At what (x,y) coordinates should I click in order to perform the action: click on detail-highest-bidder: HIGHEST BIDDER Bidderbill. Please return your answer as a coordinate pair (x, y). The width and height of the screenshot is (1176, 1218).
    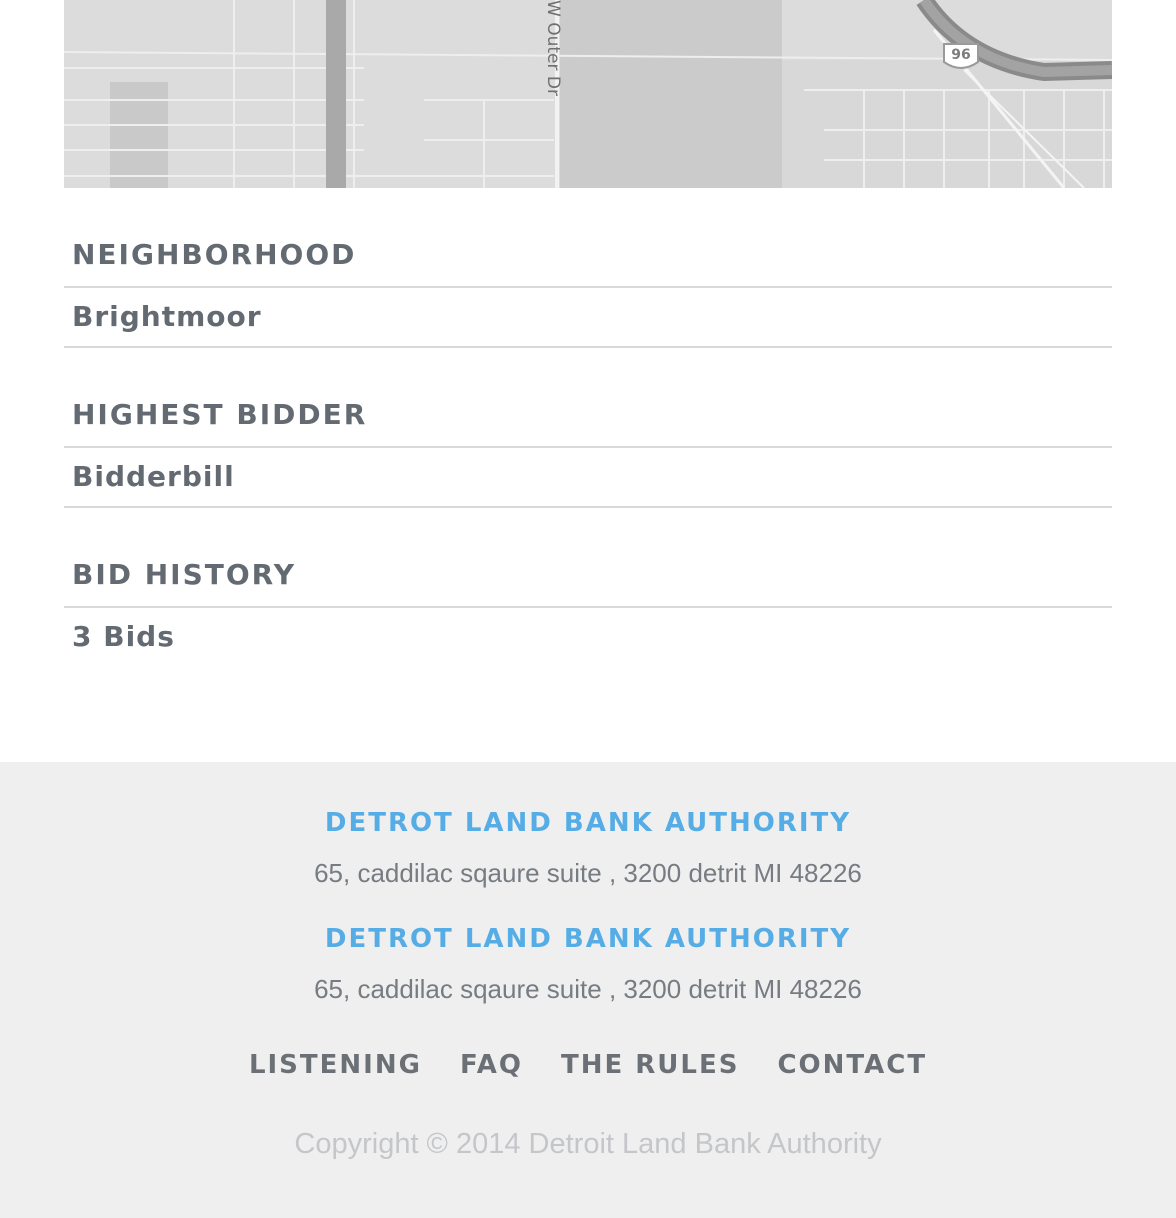
    Looking at the image, I should click on (588, 428).